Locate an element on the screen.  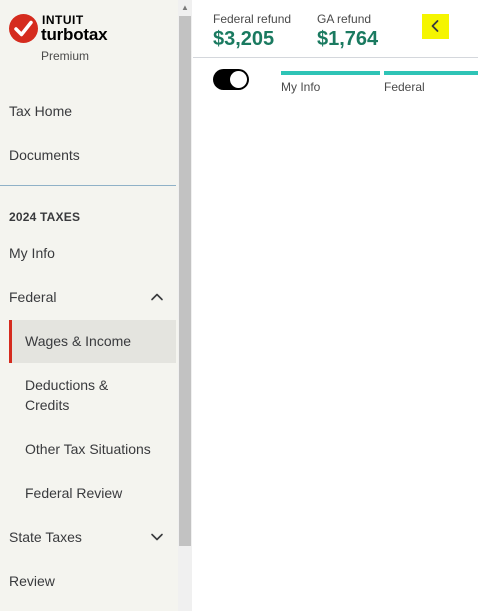
state-refund-label: GA refund is located at coordinates (344, 19).